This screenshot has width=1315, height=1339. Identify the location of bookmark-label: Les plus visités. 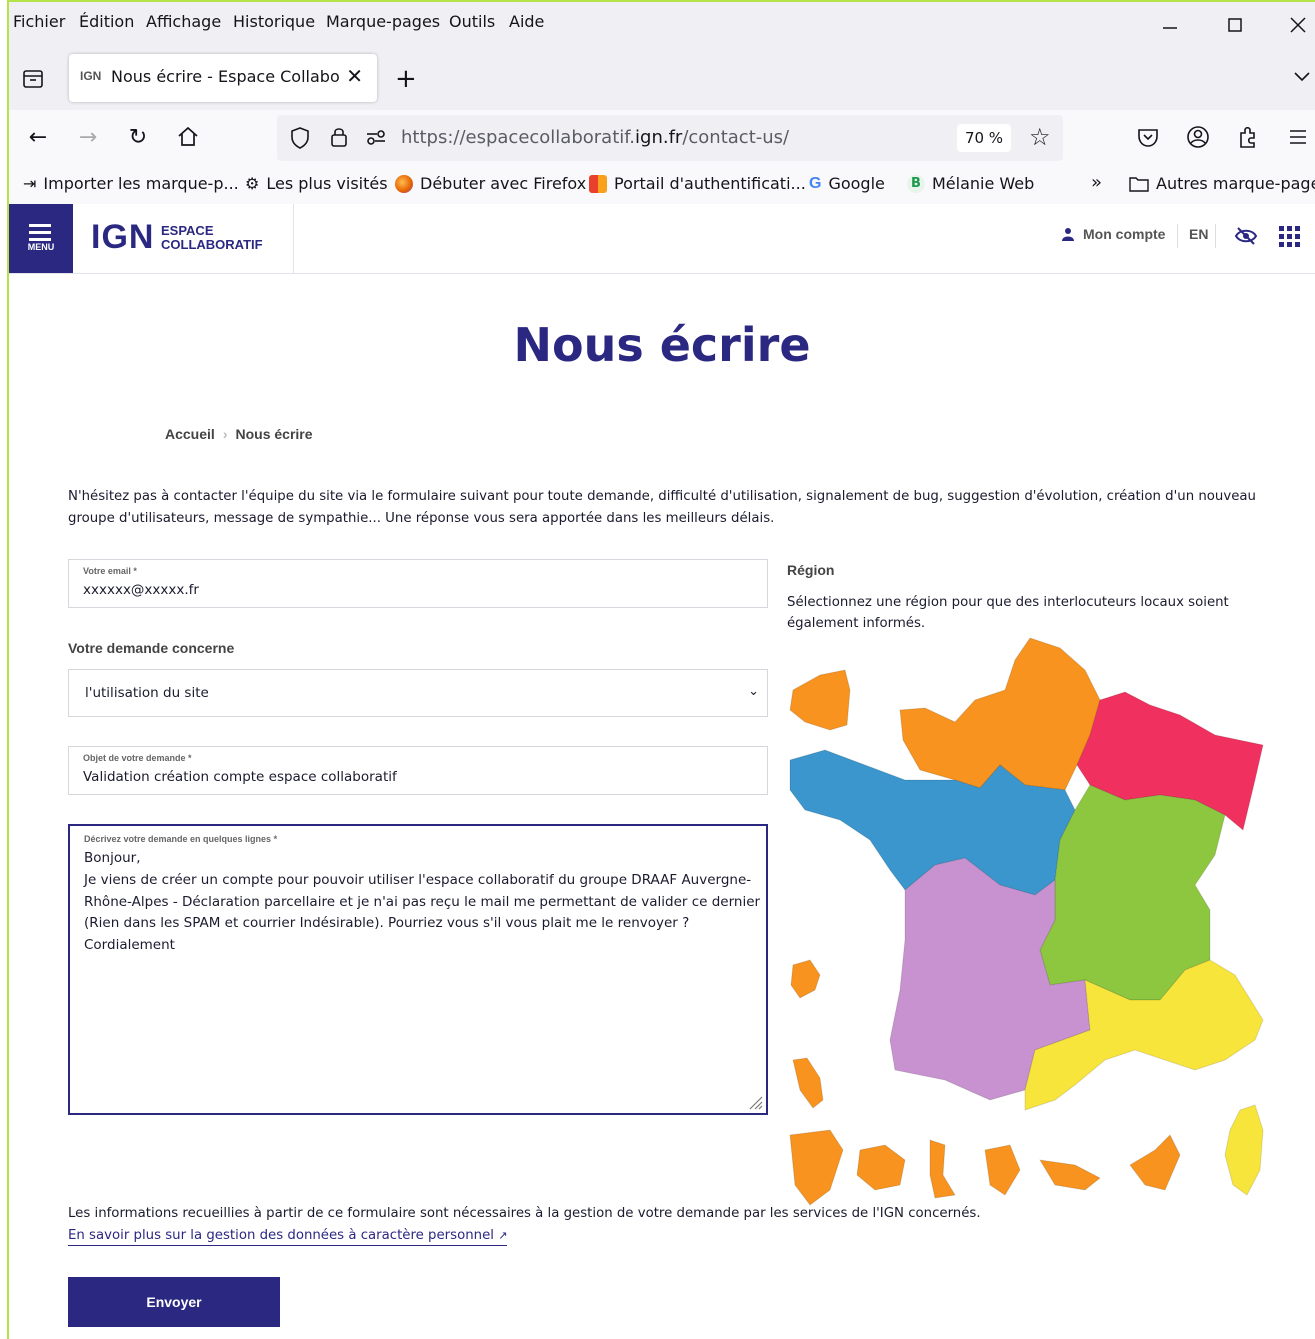
(327, 183).